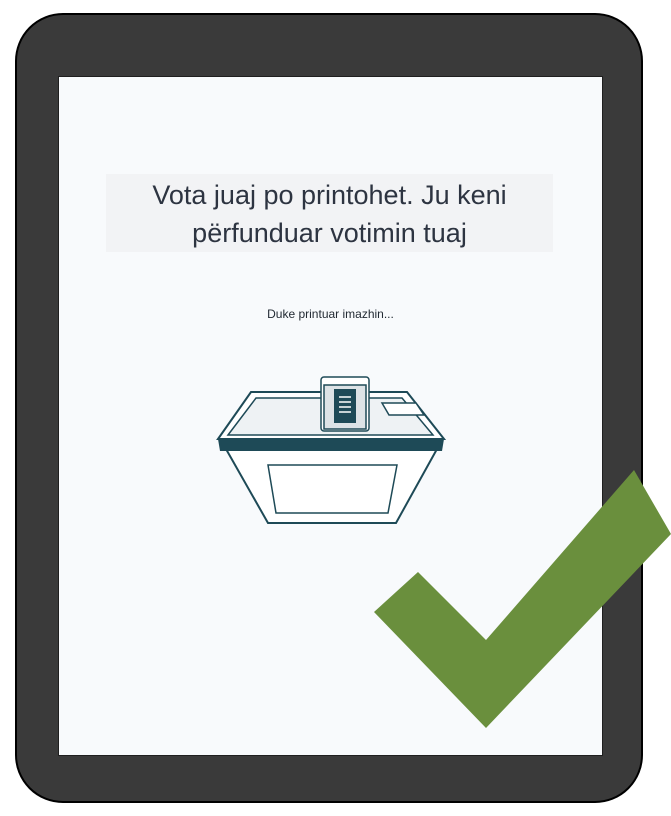  I want to click on checkmark-icon, so click(522, 599).